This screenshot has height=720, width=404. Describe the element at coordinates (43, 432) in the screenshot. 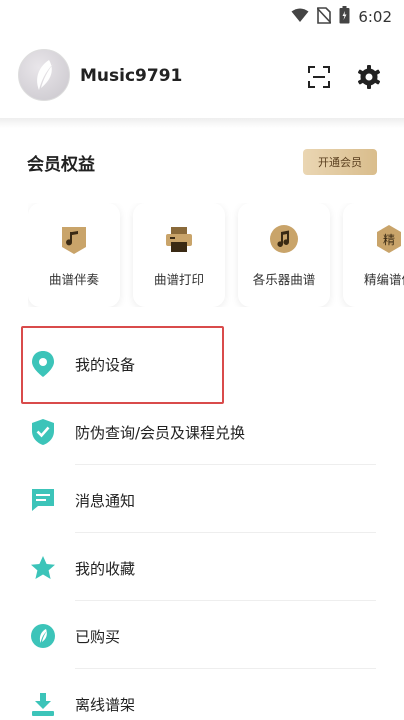

I see `shield-check-icon` at that location.